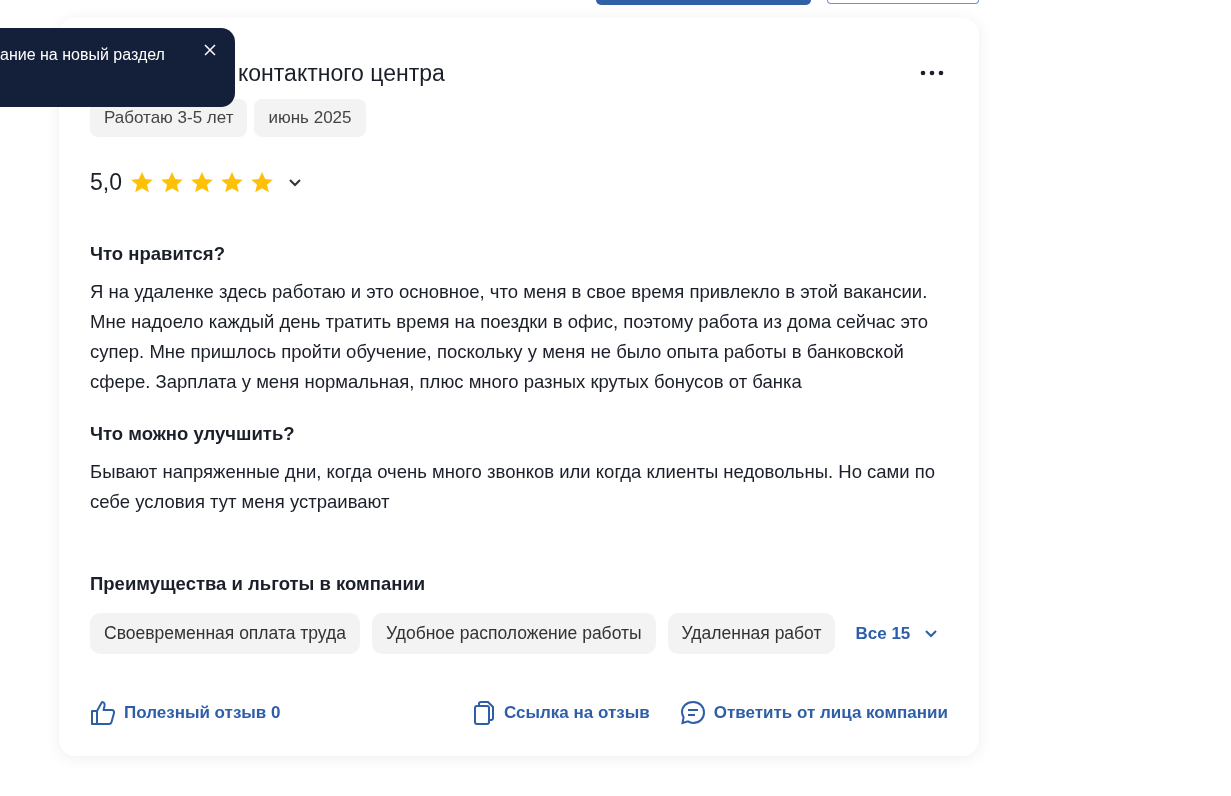 The height and width of the screenshot is (796, 1231). What do you see at coordinates (510, 337) in the screenshot?
I see `section-text: Я на удаленке здесь работаю и это основное, что меня в свое время привлекло в этой вакансии. Мне надоело каждый день тратить время на поездки в офис, поэтому работа из дома сейчас это супер. Мне пришлось пройти обучение, поскольку у меня не было опыта работы в банковской сфере. Зарплата у меня нормальная, плюс много разных крутых бонусов от банка` at bounding box center [510, 337].